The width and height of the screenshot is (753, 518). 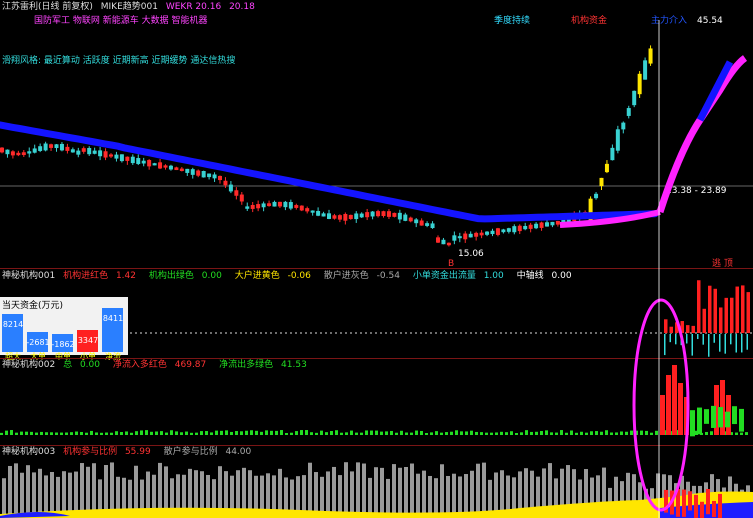 What do you see at coordinates (715, 91) in the screenshot?
I see `trend-ma-top` at bounding box center [715, 91].